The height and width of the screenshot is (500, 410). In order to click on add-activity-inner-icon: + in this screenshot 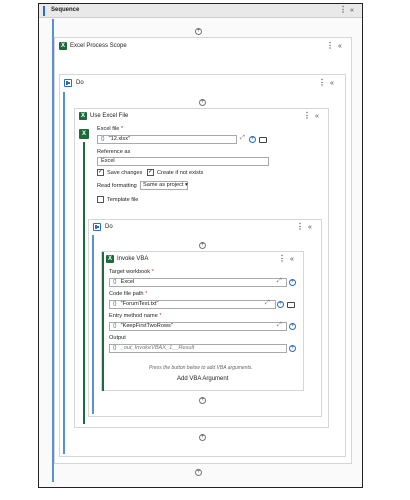, I will do `click(202, 245)`.